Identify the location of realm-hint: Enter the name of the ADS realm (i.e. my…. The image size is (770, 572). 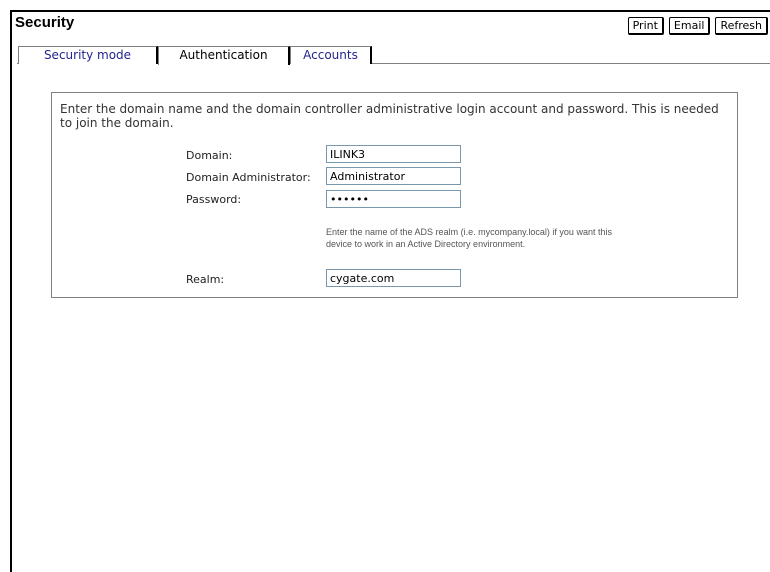
(469, 238).